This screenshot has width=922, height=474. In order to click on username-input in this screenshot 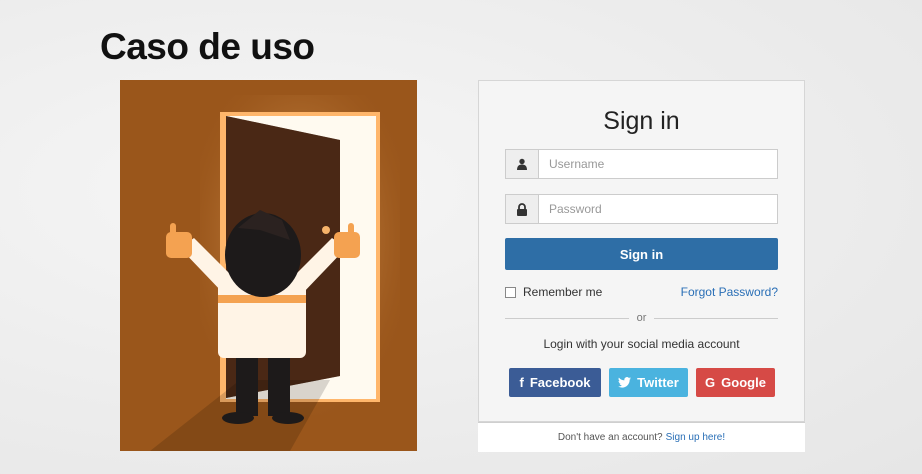, I will do `click(658, 164)`.